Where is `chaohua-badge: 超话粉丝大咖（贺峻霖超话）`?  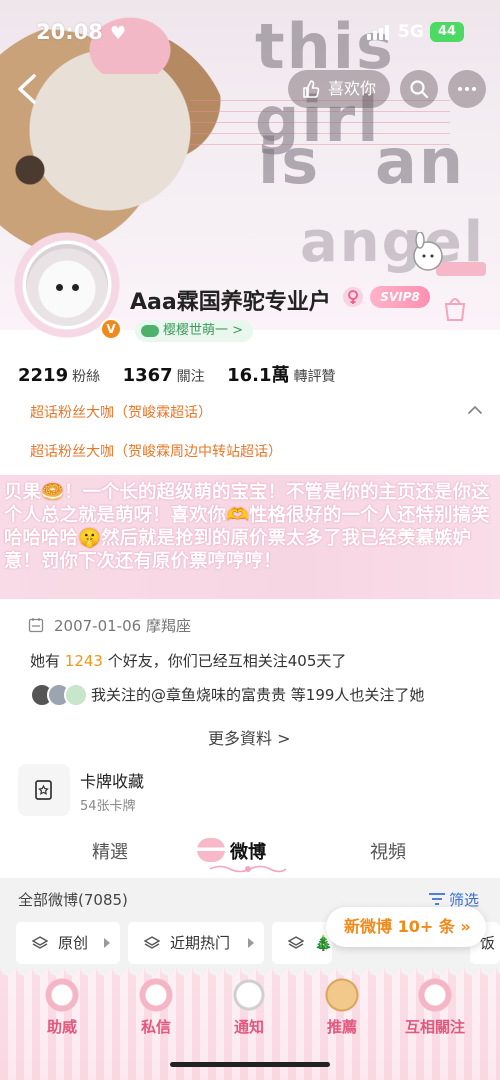
chaohua-badge: 超话粉丝大咖（贺峻霖超话） is located at coordinates (121, 412).